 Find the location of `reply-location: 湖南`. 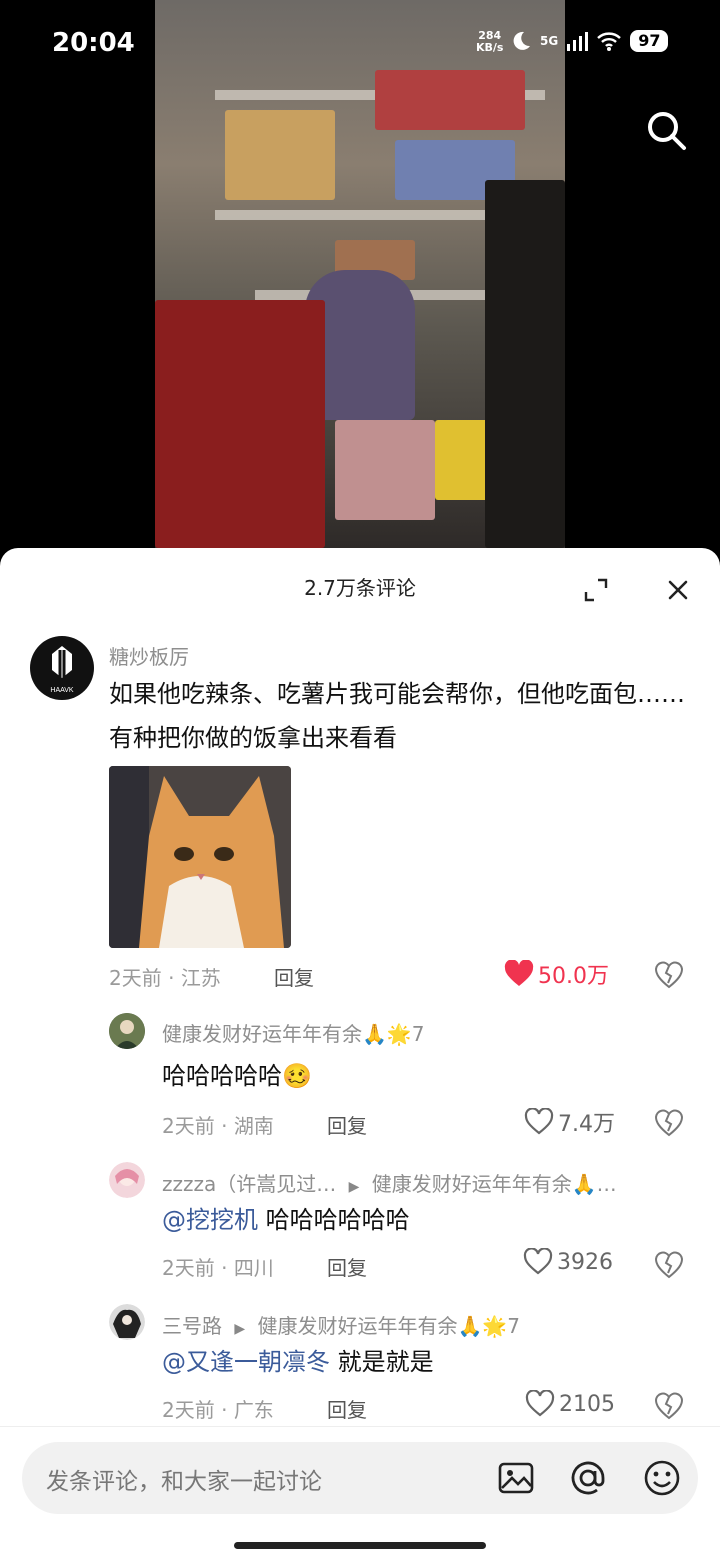

reply-location: 湖南 is located at coordinates (253, 1126).